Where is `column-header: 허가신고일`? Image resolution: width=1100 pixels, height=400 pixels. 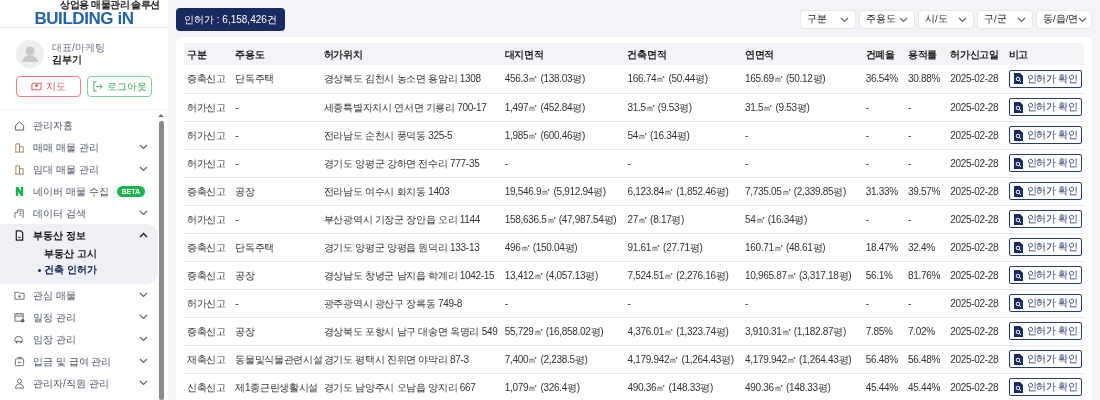 column-header: 허가신고일 is located at coordinates (976, 54).